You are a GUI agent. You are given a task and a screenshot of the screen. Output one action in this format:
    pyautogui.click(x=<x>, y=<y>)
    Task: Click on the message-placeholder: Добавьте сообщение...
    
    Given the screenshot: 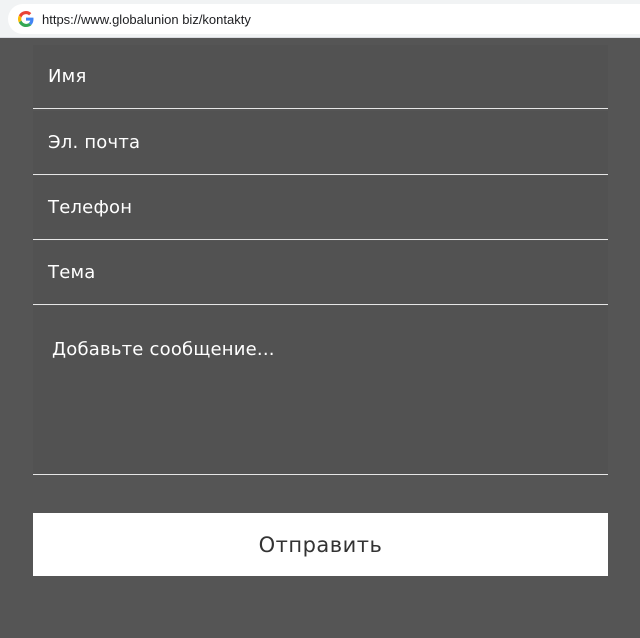 What is the action you would take?
    pyautogui.click(x=163, y=349)
    